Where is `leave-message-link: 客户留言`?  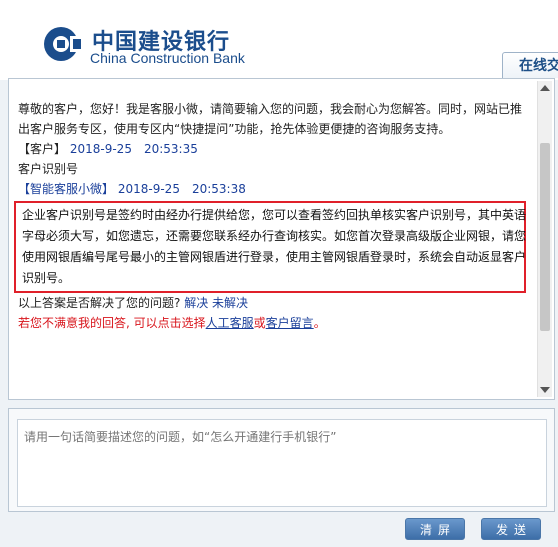
leave-message-link: 客户留言 is located at coordinates (290, 323).